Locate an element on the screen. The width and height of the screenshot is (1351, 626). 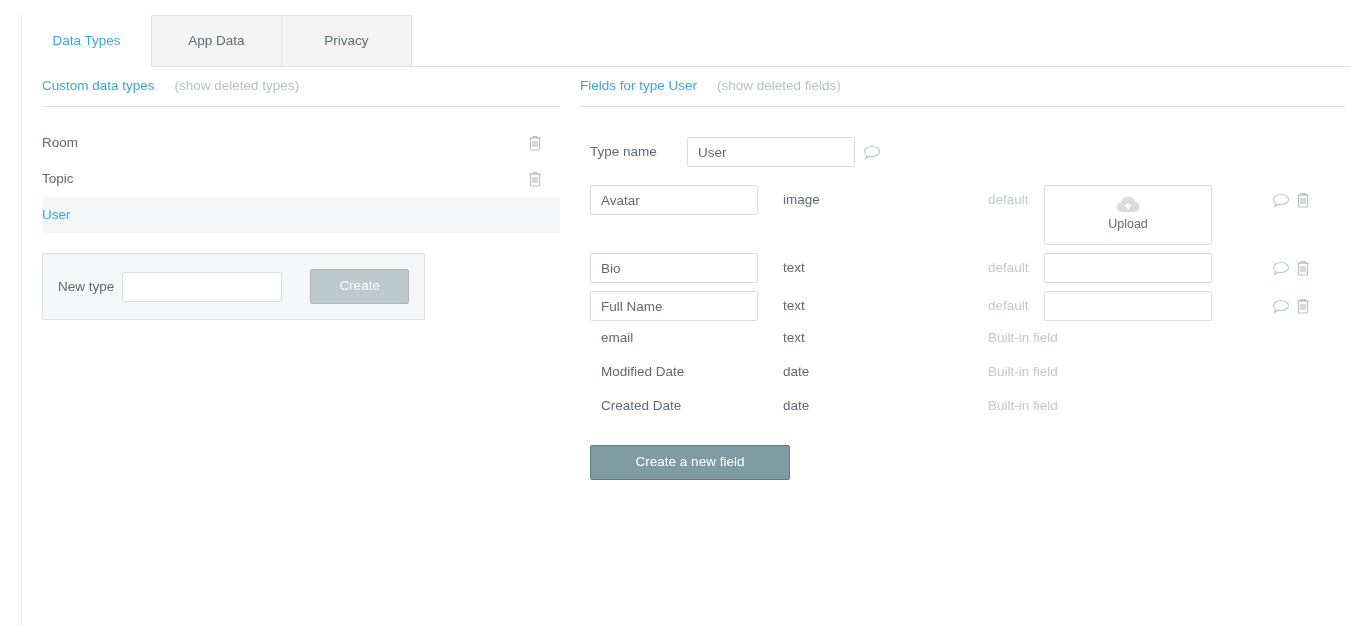
tab: App Data is located at coordinates (217, 41).